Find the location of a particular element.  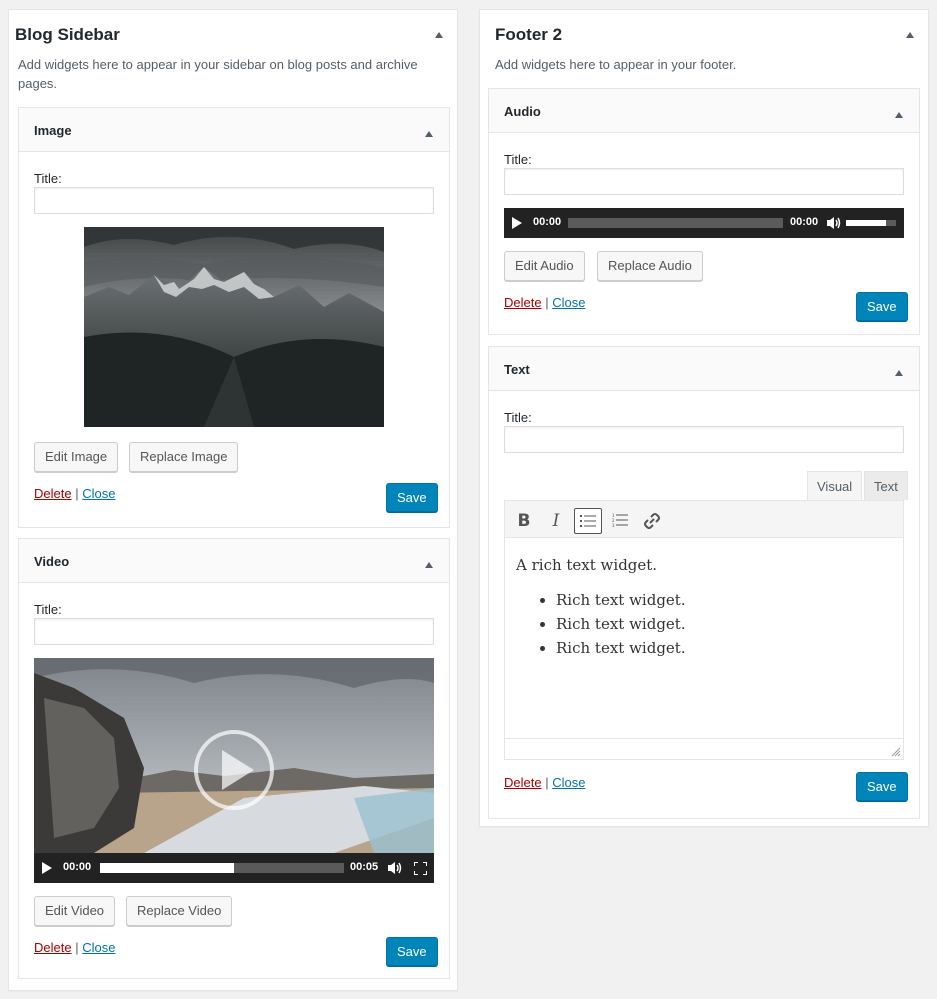

widget-title: Video is located at coordinates (52, 561).